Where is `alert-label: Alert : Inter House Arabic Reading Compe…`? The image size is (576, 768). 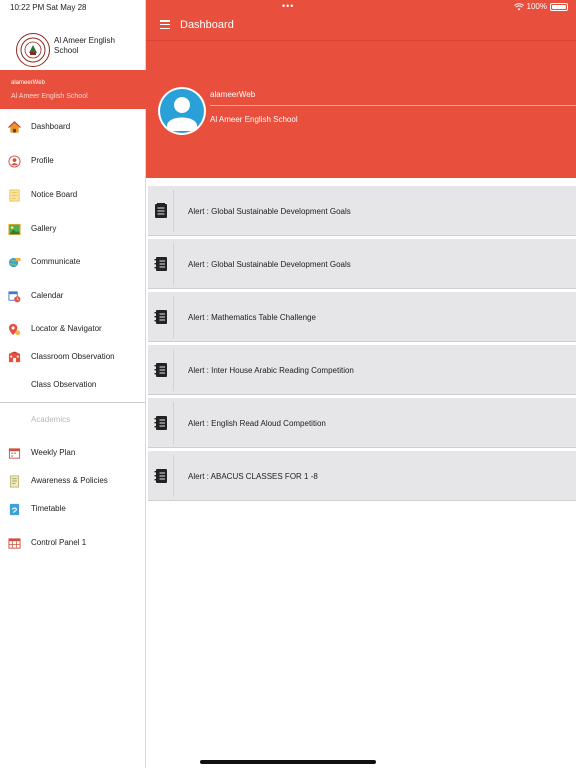
alert-label: Alert : Inter House Arabic Reading Compe… is located at coordinates (271, 370).